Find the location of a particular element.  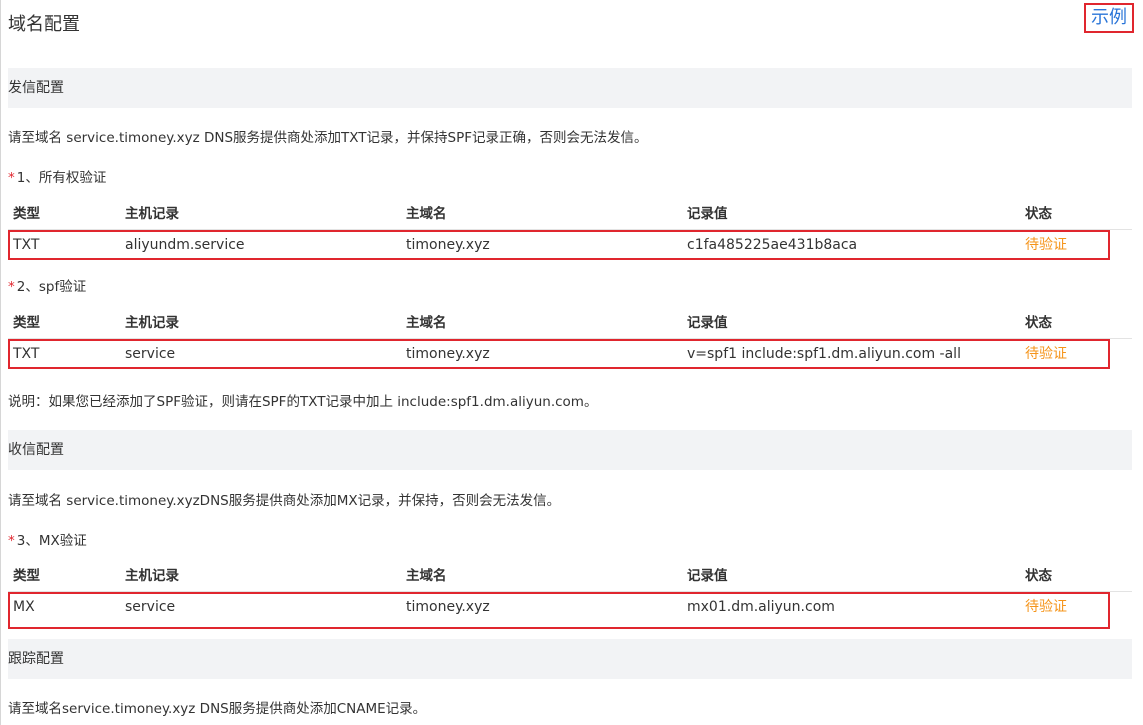

mx-table-header: 类型 主机记录 主域名 记录值 状态 is located at coordinates (570, 576).